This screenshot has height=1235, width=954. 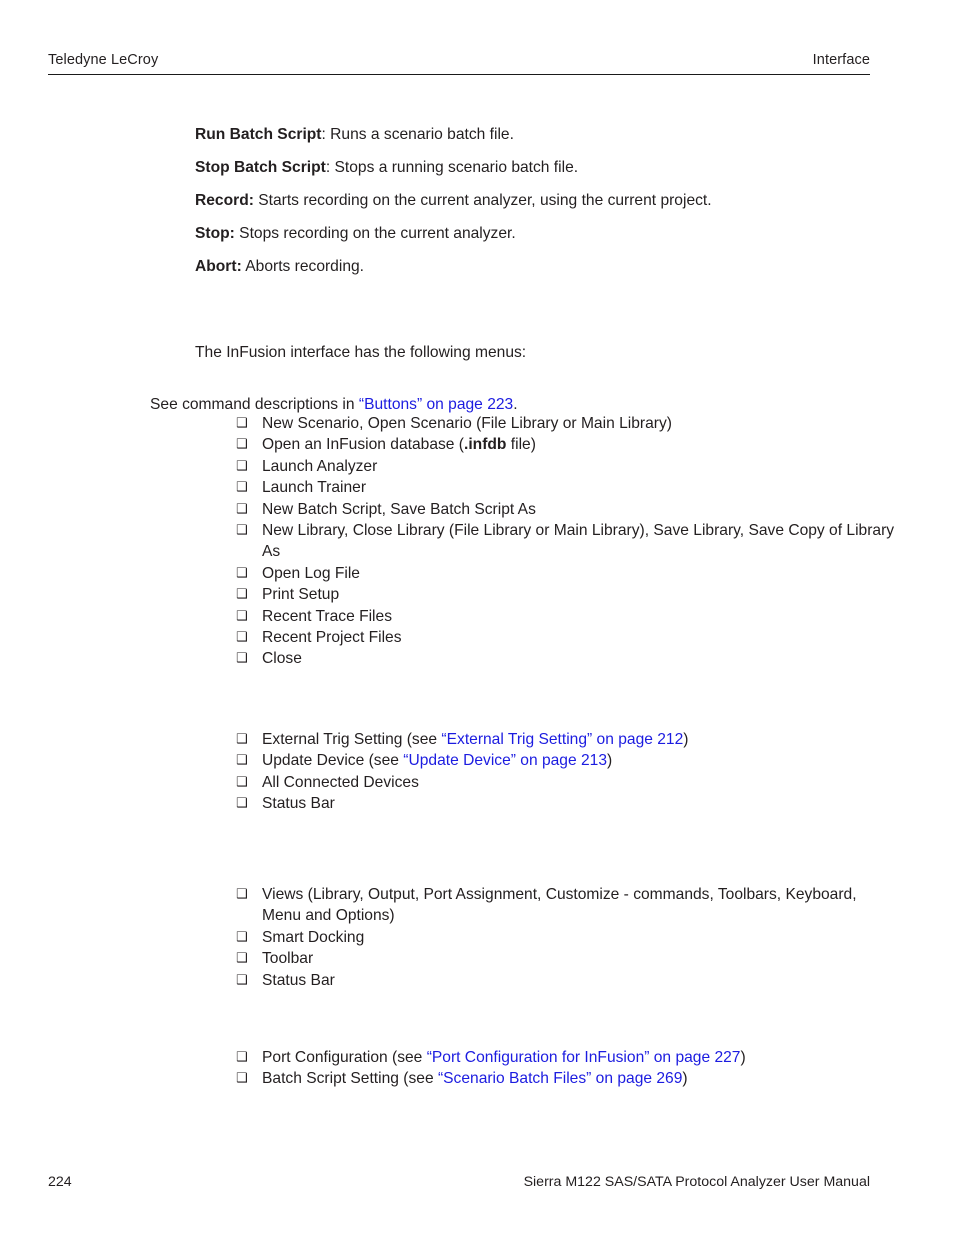 I want to click on list-item-text: Launch Analyzer, so click(x=320, y=466).